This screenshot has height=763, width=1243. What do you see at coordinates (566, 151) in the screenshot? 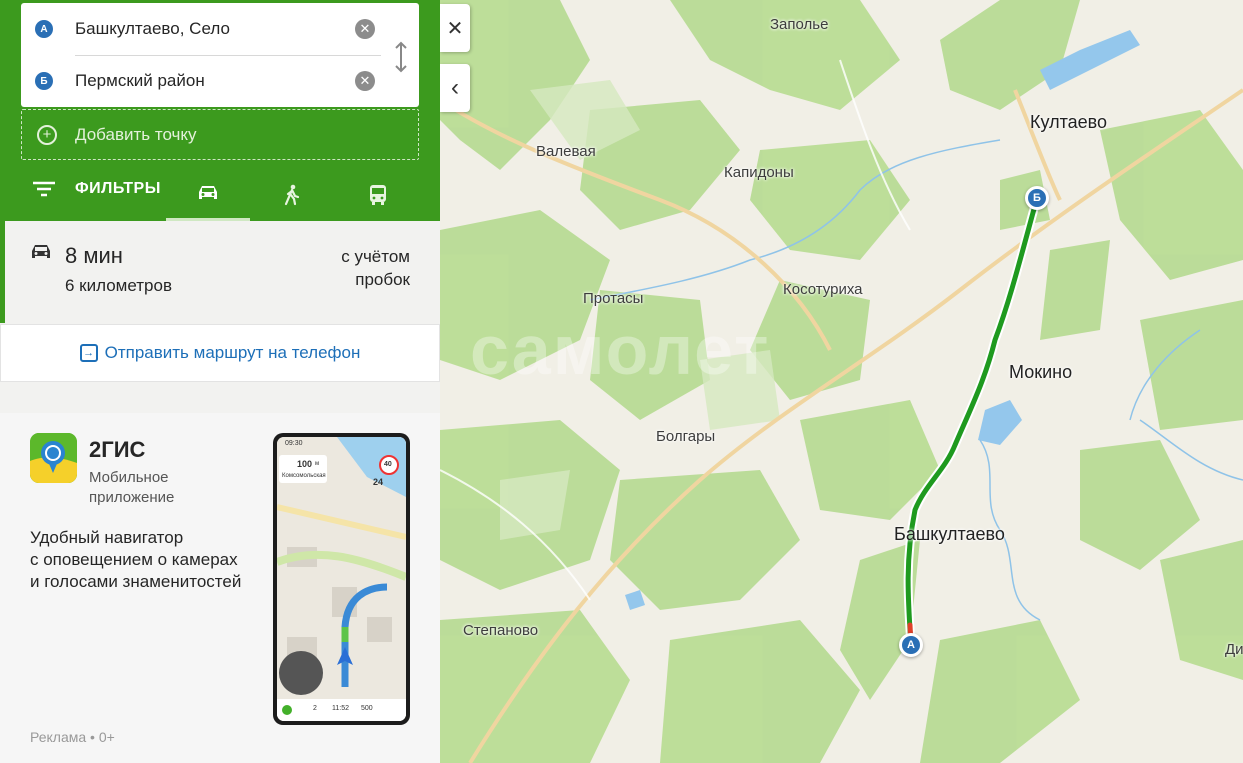
I see `place-label: Валевая` at bounding box center [566, 151].